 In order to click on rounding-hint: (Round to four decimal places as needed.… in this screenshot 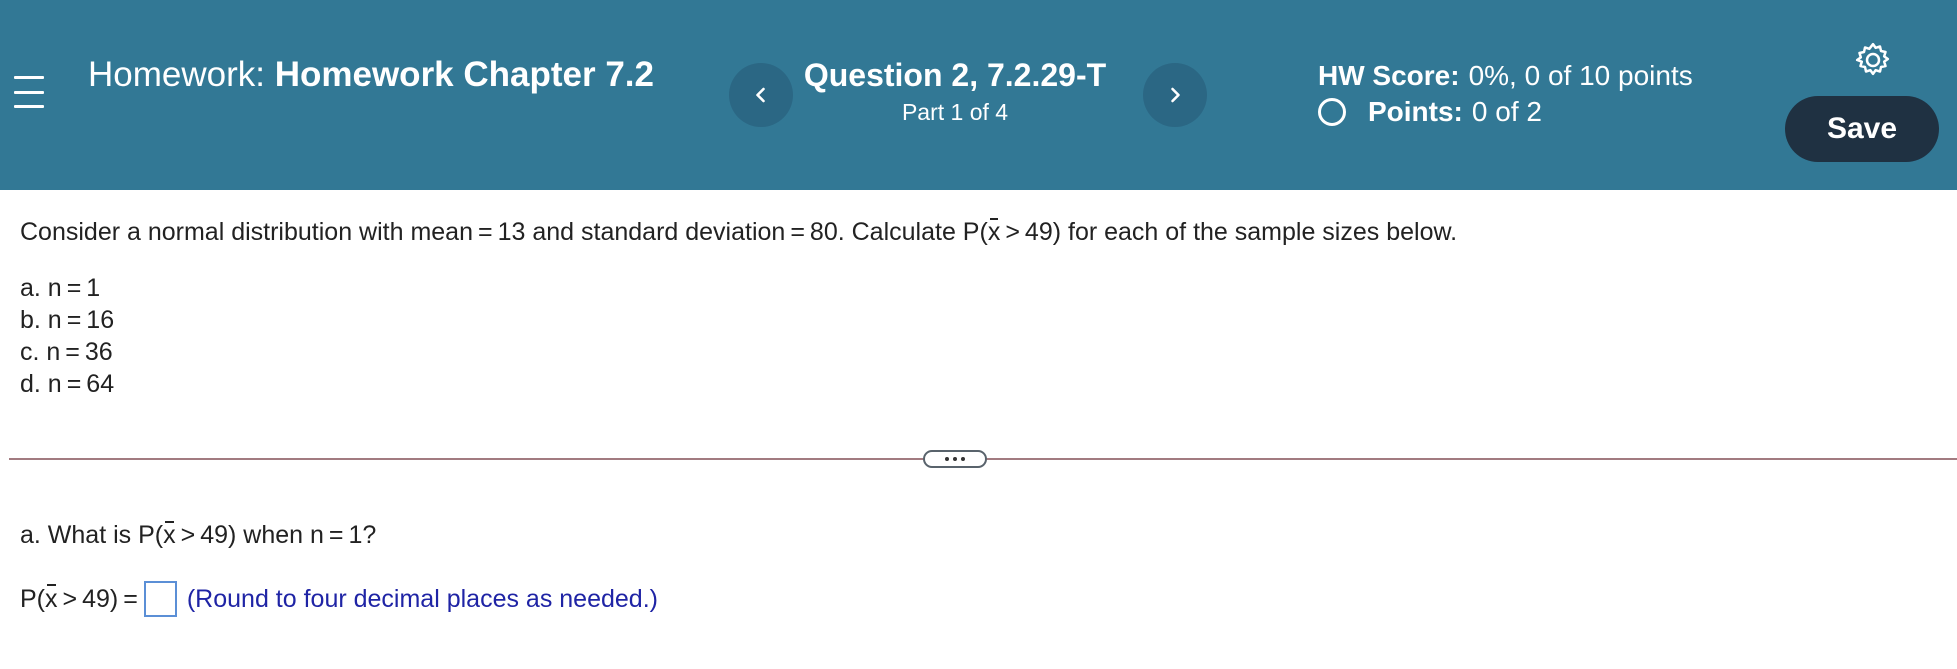, I will do `click(422, 599)`.